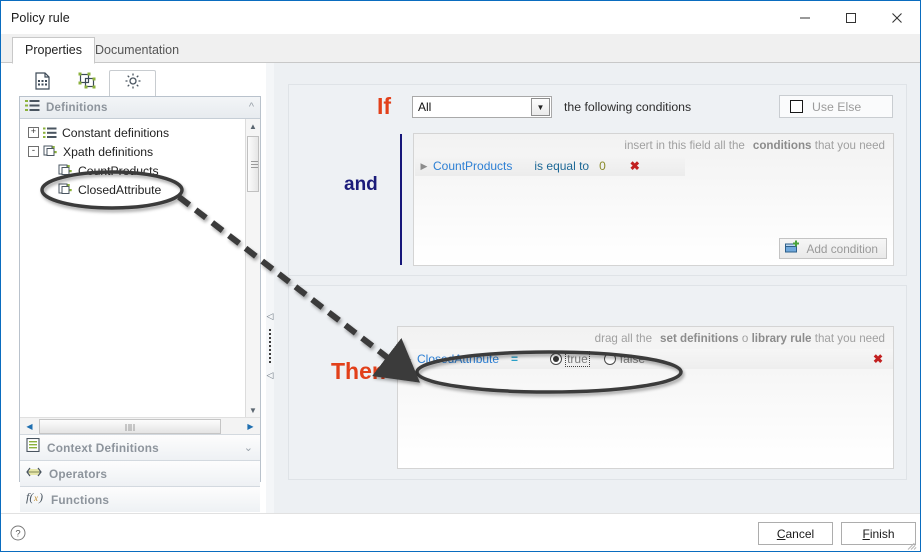 The image size is (921, 552). I want to click on chevron-up-icon: ^, so click(251, 107).